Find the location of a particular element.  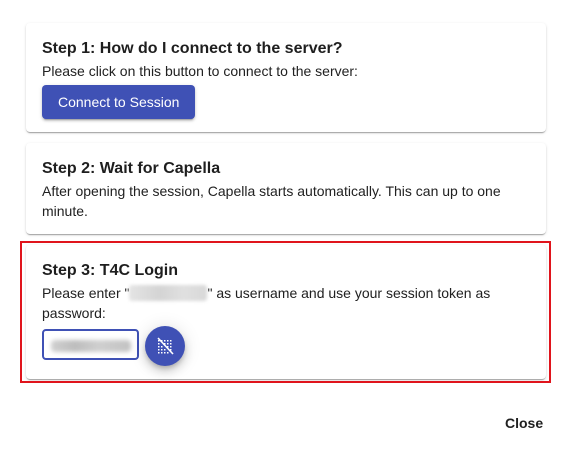

connect-to-session-button: Connect to Session is located at coordinates (119, 102).